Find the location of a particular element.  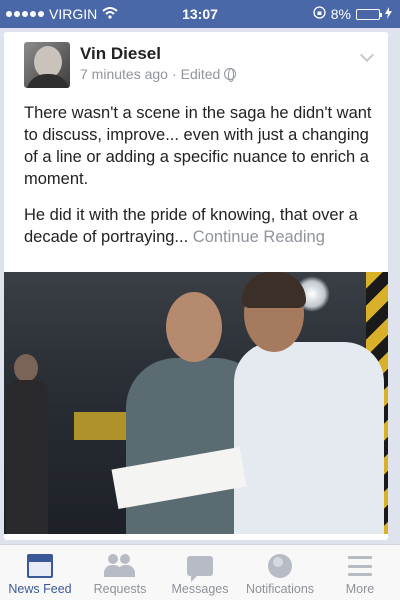

status-bar: VIRGIN 13:07 8% is located at coordinates (200, 14).